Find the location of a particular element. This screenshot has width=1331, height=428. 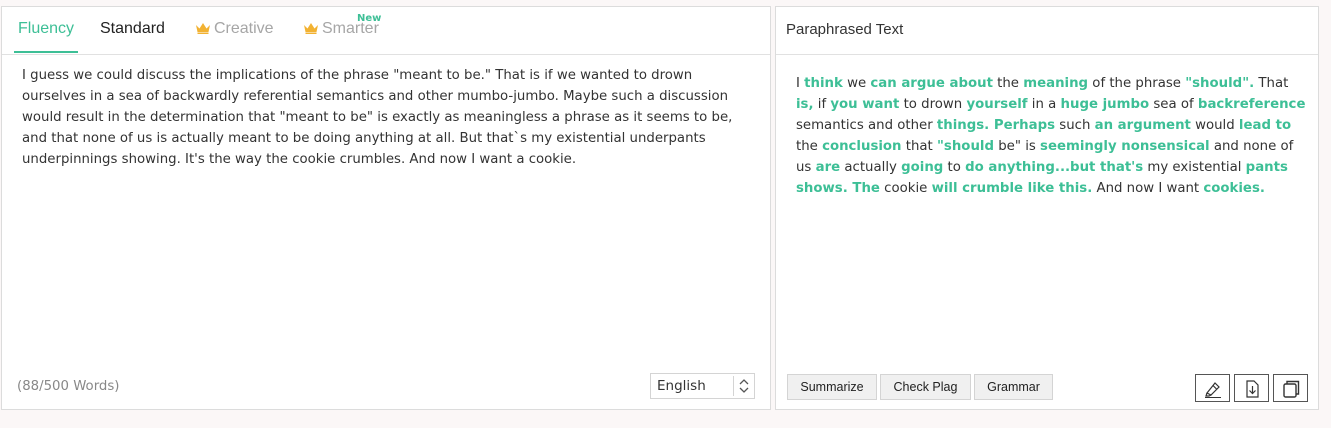

unchanged-phrase: semantics and other is located at coordinates (866, 125).